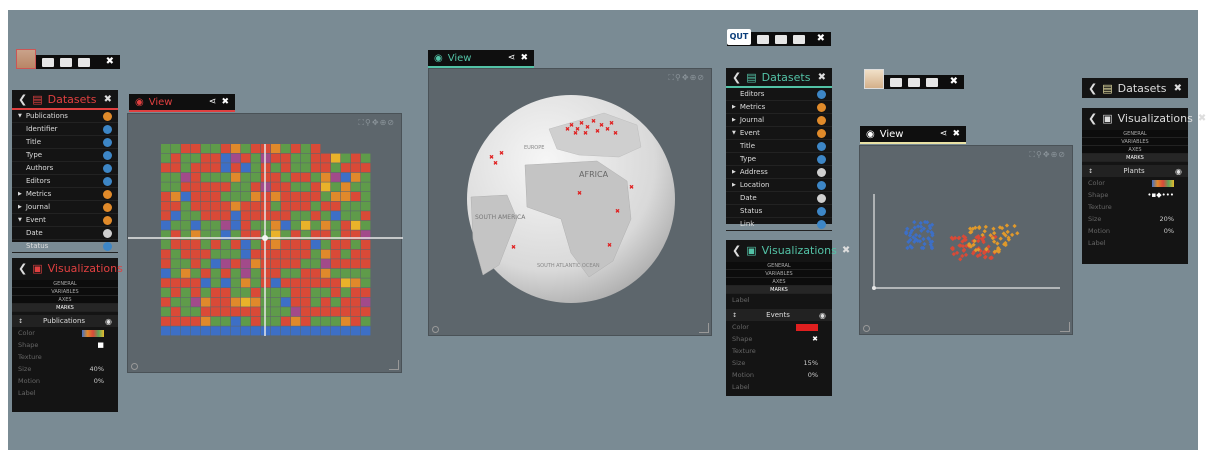 The height and width of the screenshot is (452, 1207). Describe the element at coordinates (97, 369) in the screenshot. I see `row-value: 40%` at that location.